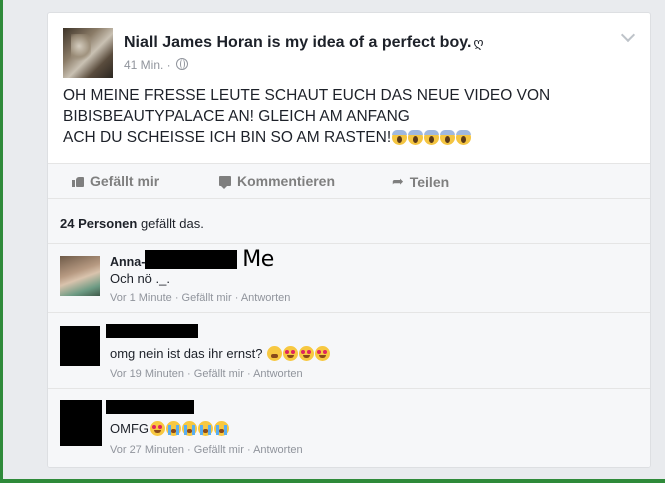 Image resolution: width=665 pixels, height=483 pixels. I want to click on action-bar: Gefällt mir Kommentieren ➦ Teilen, so click(349, 181).